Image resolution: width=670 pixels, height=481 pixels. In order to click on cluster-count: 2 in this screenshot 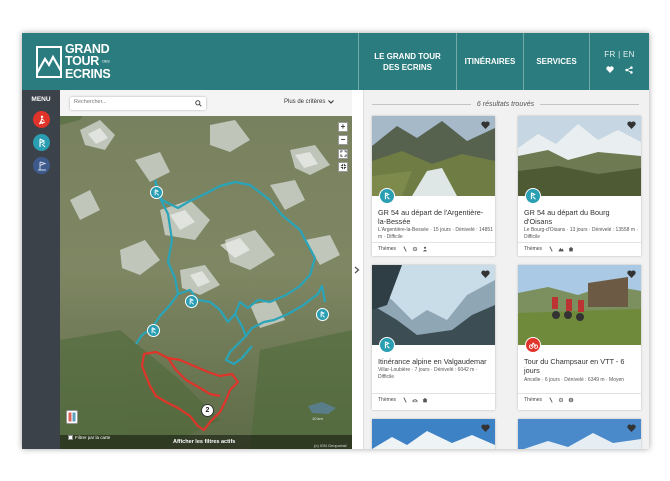, I will do `click(207, 410)`.